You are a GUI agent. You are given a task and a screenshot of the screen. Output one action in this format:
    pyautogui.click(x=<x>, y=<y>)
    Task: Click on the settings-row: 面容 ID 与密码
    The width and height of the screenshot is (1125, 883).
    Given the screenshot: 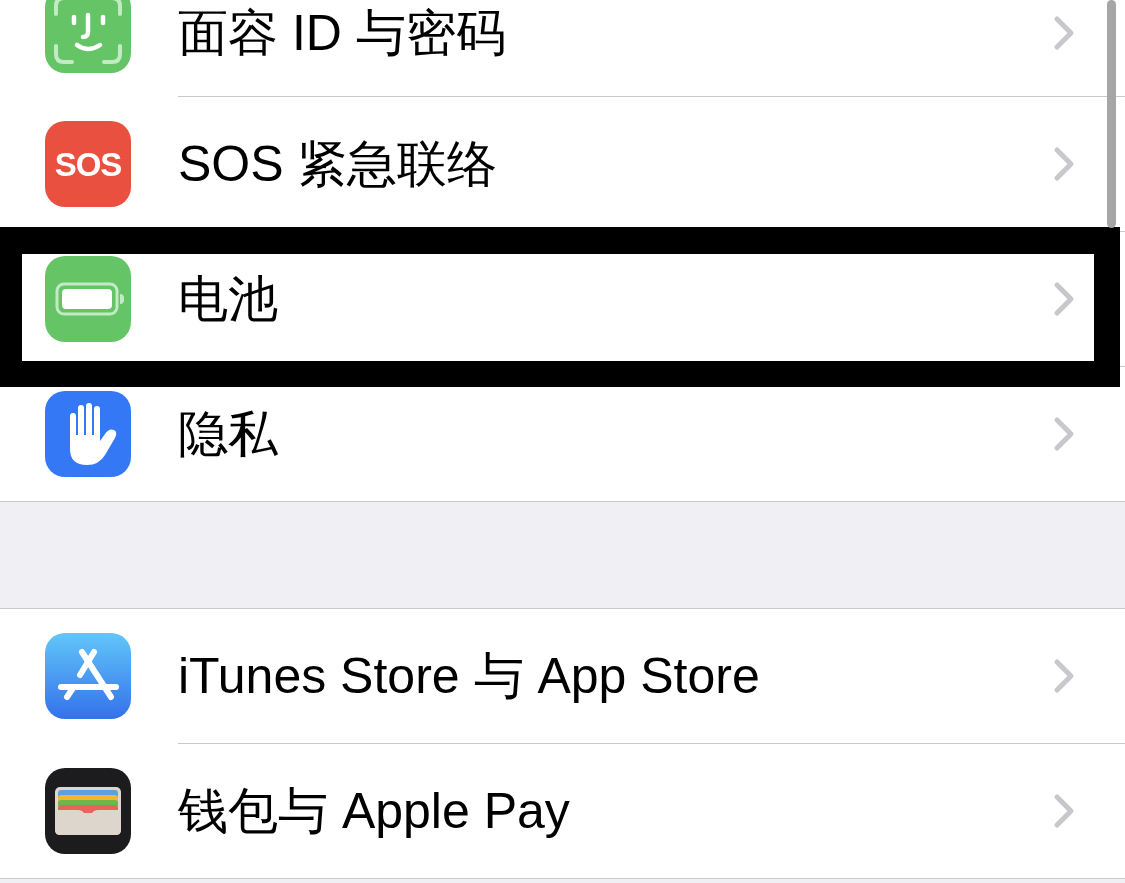 What is the action you would take?
    pyautogui.click(x=562, y=48)
    